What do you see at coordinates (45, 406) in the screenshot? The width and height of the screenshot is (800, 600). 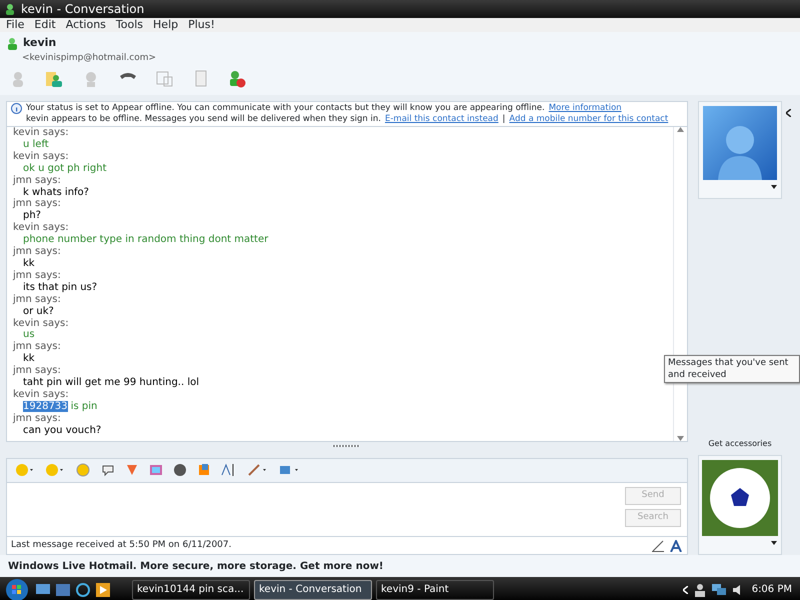 I see `selected-text: 1928733` at bounding box center [45, 406].